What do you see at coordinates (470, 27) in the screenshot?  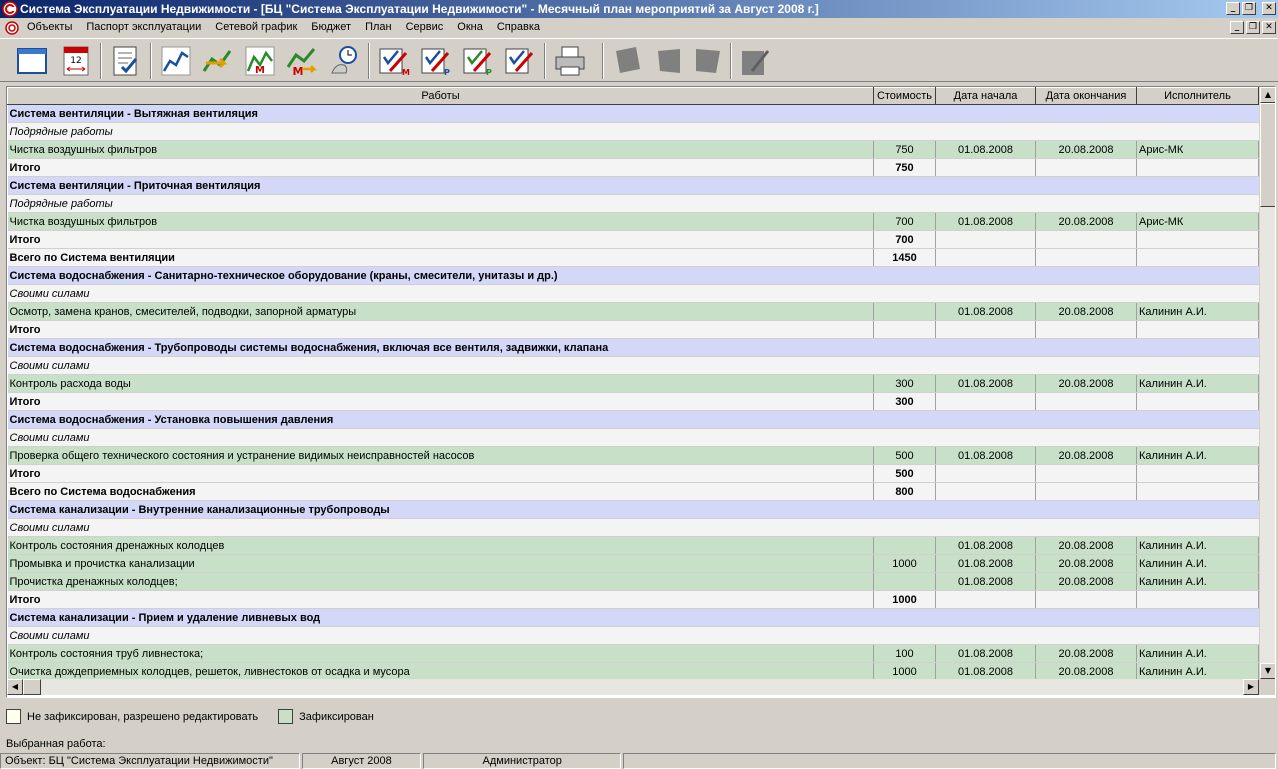 I see `menu-windows: Окна` at bounding box center [470, 27].